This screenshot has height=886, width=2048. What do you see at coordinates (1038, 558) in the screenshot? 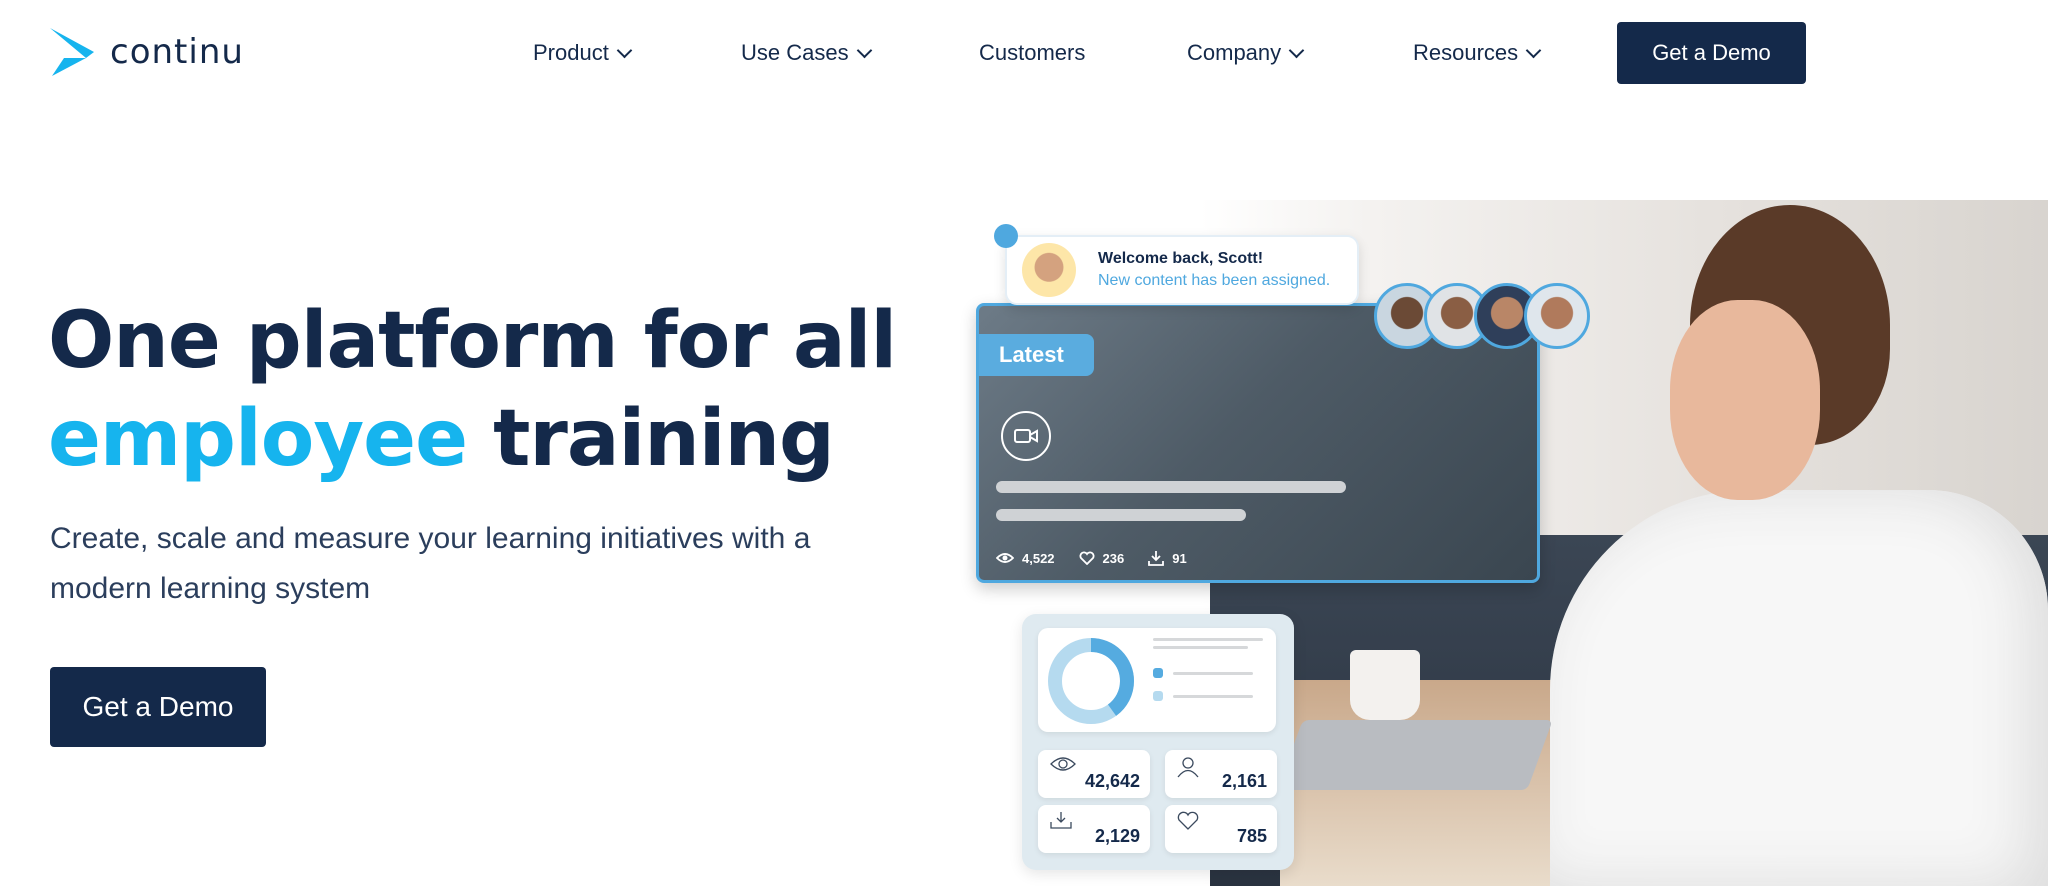
I see `views-count: 4,522` at bounding box center [1038, 558].